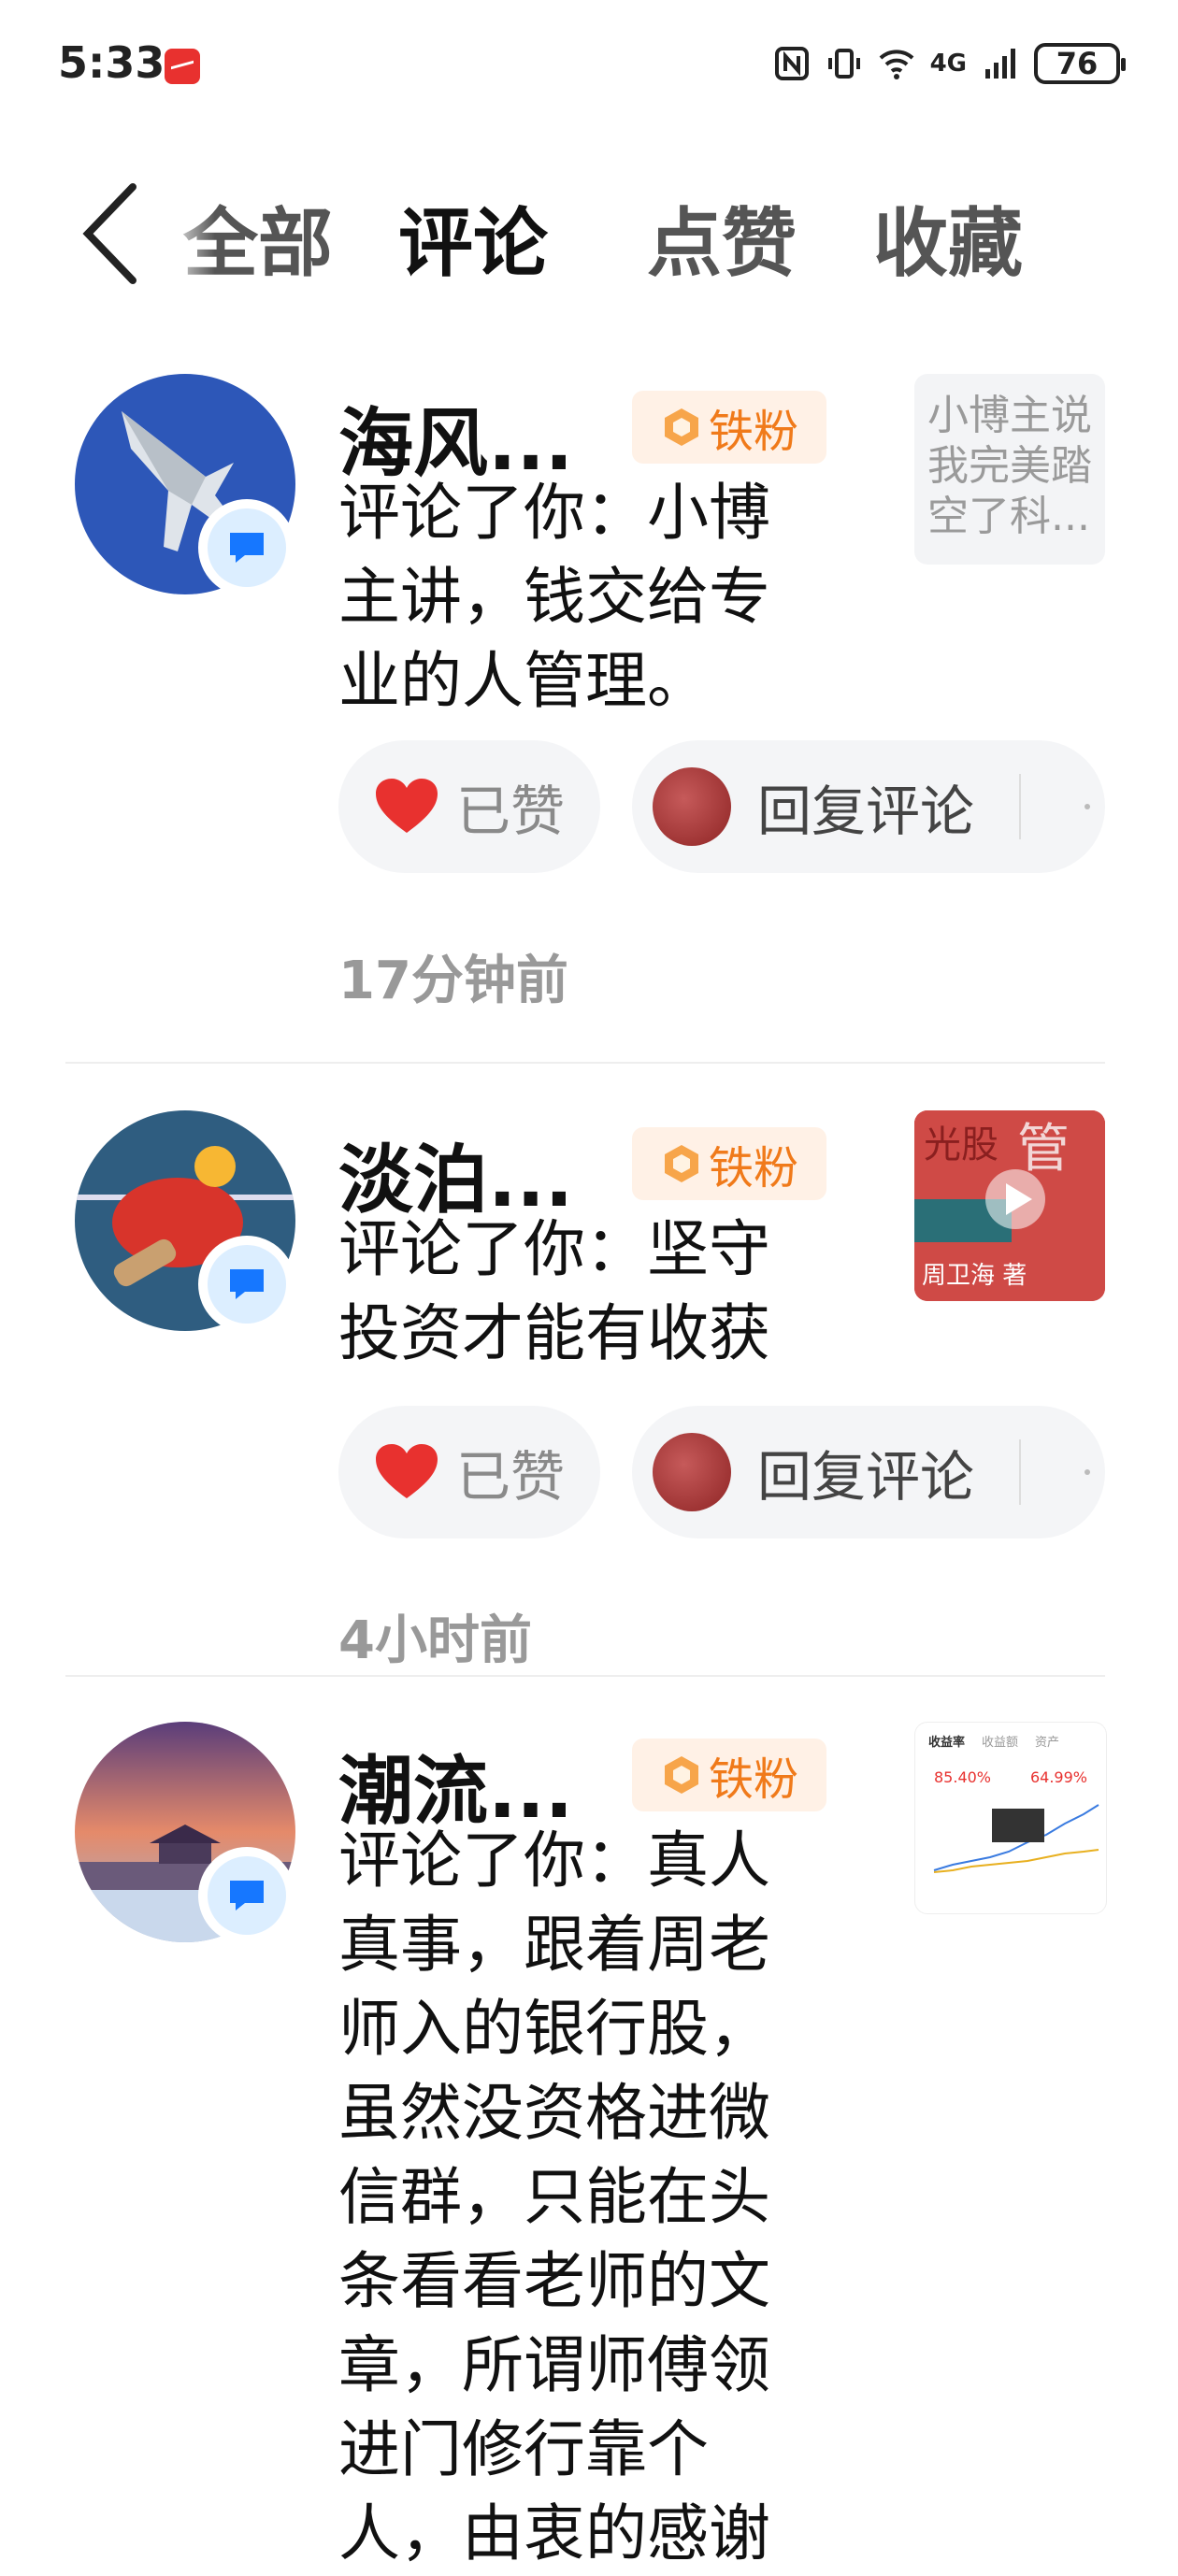 The height and width of the screenshot is (2576, 1178). I want to click on thumbnail-values: 85.40% 64.99%, so click(1011, 1777).